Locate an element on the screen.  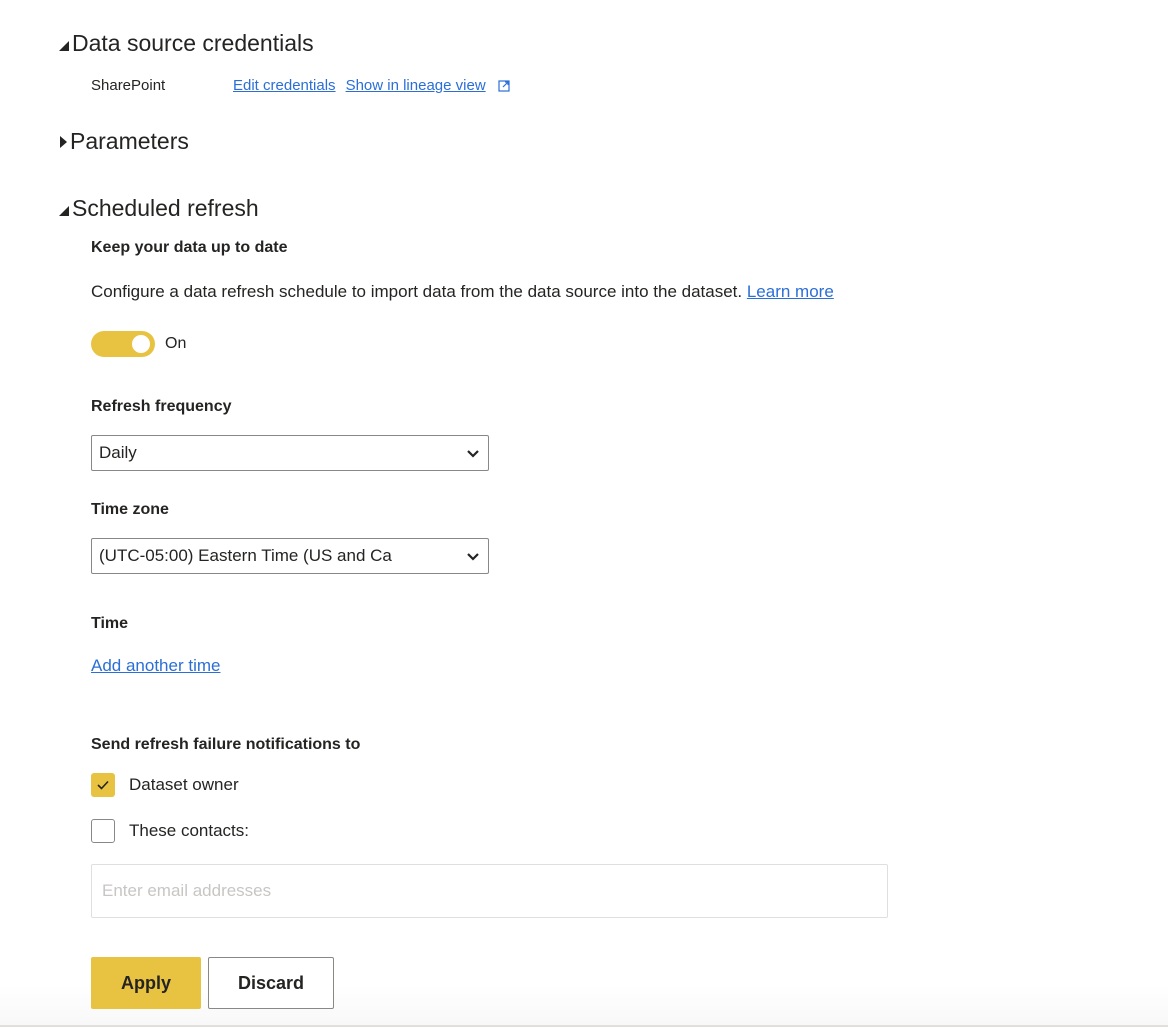
section-title: Data source credentials is located at coordinates (193, 43).